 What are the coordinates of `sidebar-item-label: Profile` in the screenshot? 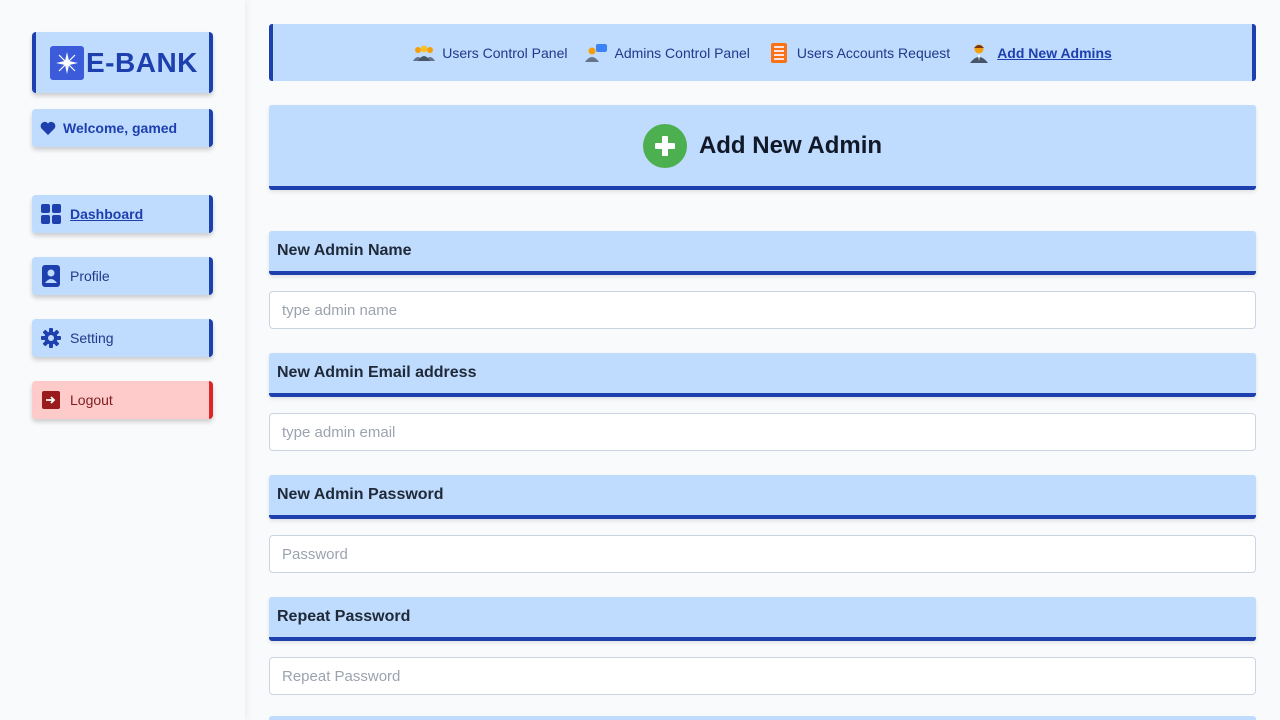 It's located at (90, 276).